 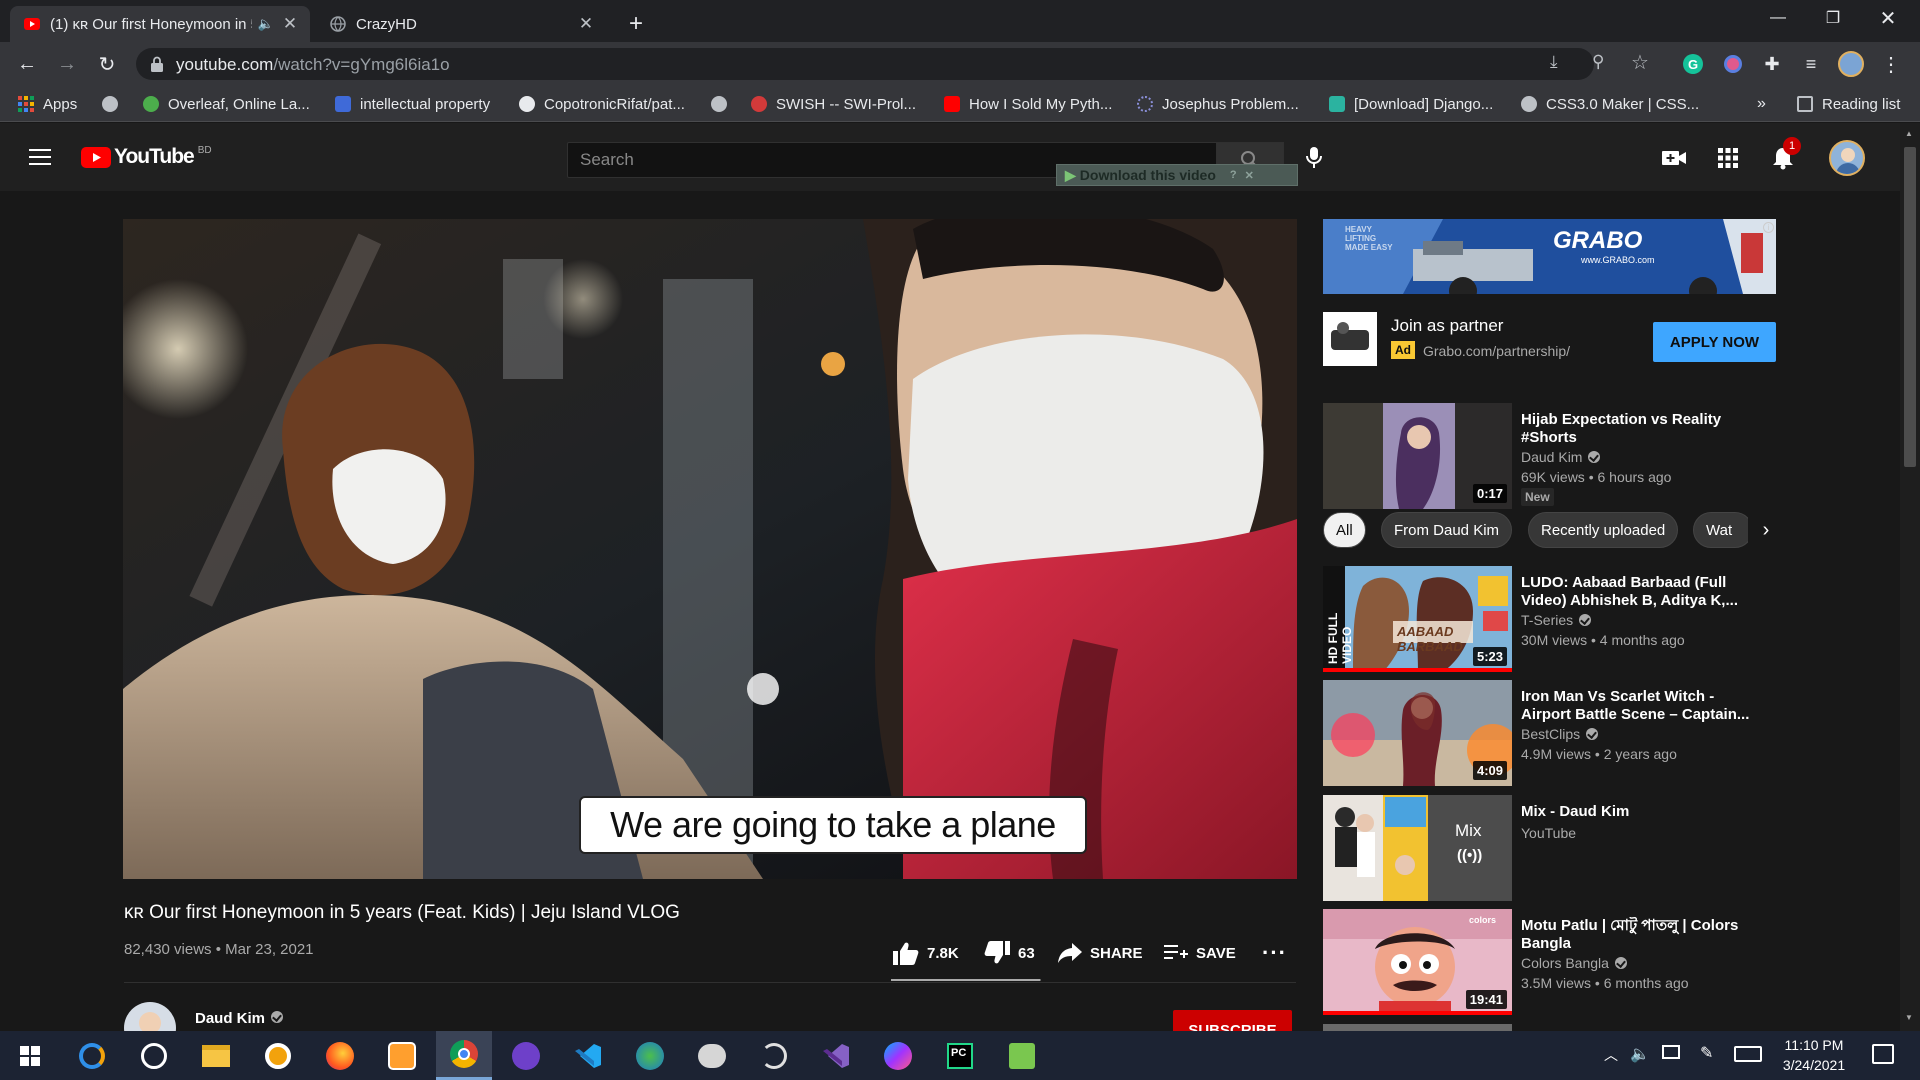 What do you see at coordinates (27, 64) in the screenshot?
I see `back-button: ←` at bounding box center [27, 64].